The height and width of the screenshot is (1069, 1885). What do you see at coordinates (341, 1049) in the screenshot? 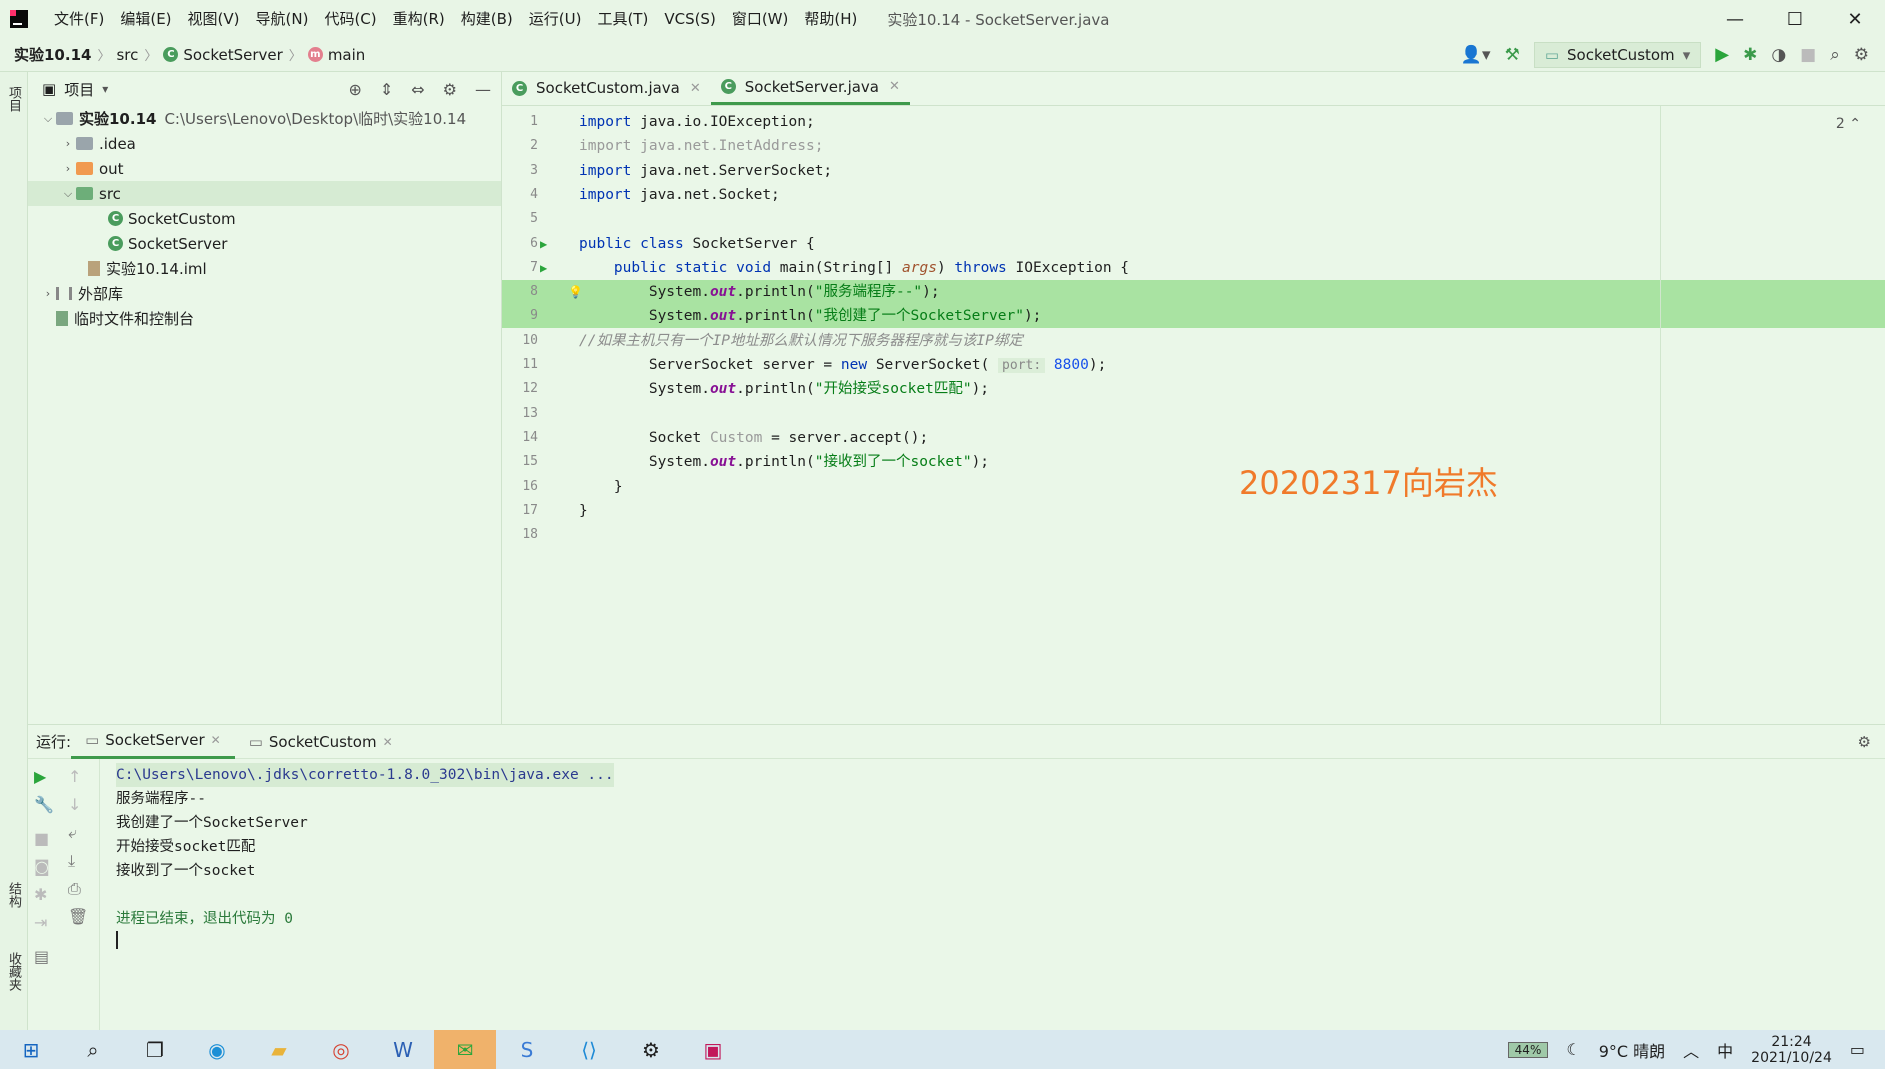
I see `chrome-icon: ◎` at bounding box center [341, 1049].